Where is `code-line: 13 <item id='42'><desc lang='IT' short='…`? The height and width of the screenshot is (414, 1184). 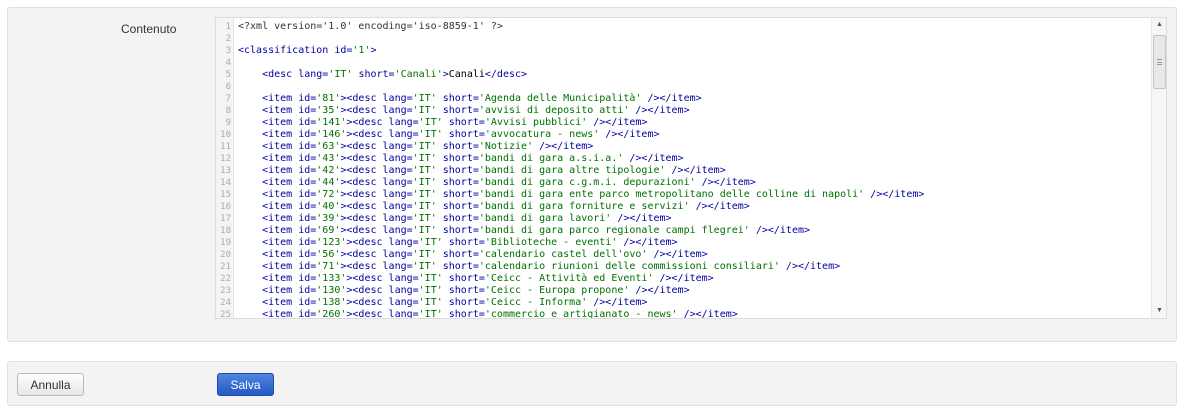 code-line: 13 <item id='42'><desc lang='IT' short='… is located at coordinates (684, 171).